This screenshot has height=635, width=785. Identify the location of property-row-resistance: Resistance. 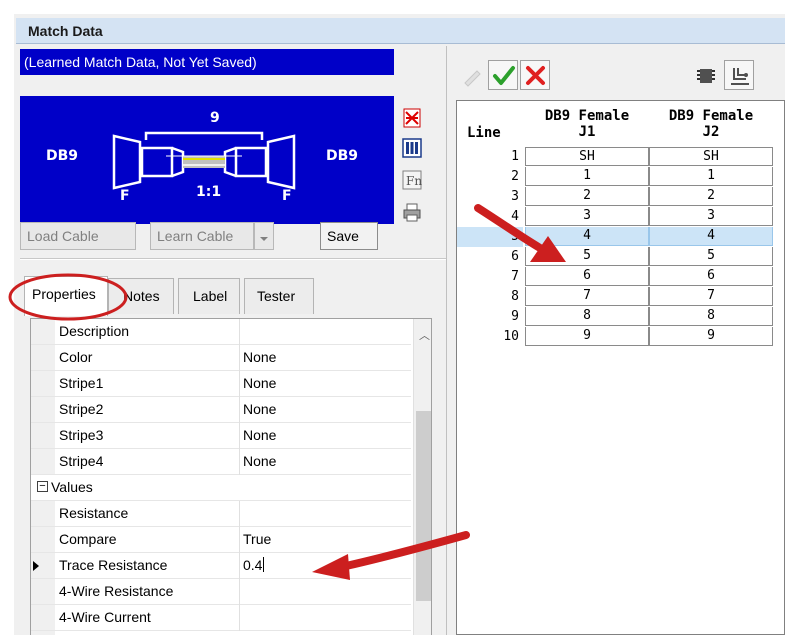
(221, 514).